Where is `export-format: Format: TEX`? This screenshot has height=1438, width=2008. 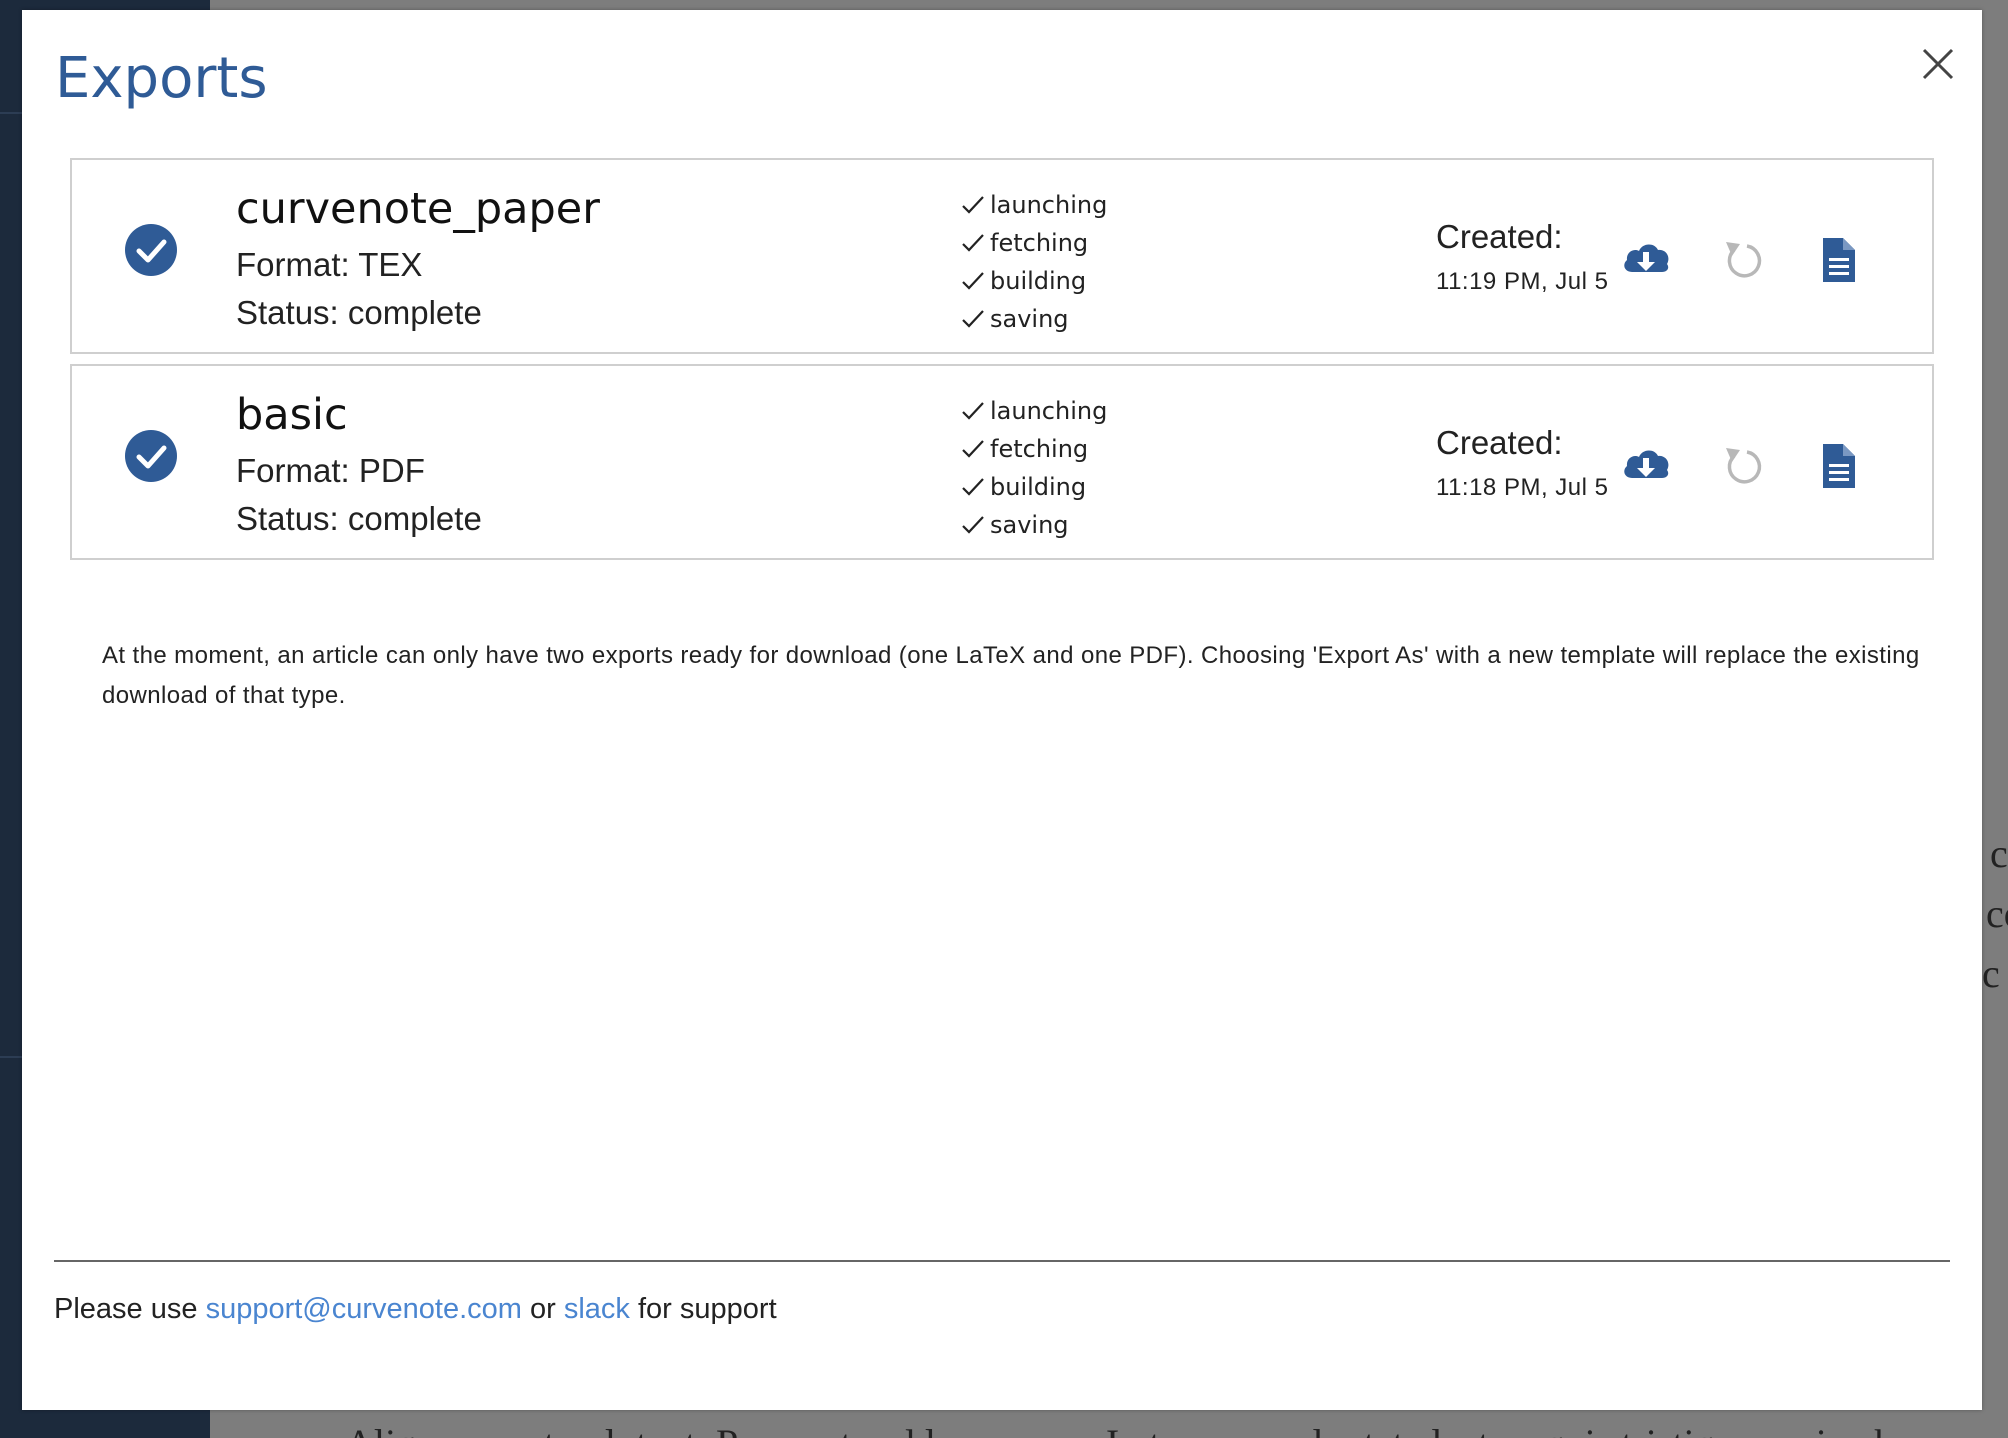 export-format: Format: TEX is located at coordinates (329, 264).